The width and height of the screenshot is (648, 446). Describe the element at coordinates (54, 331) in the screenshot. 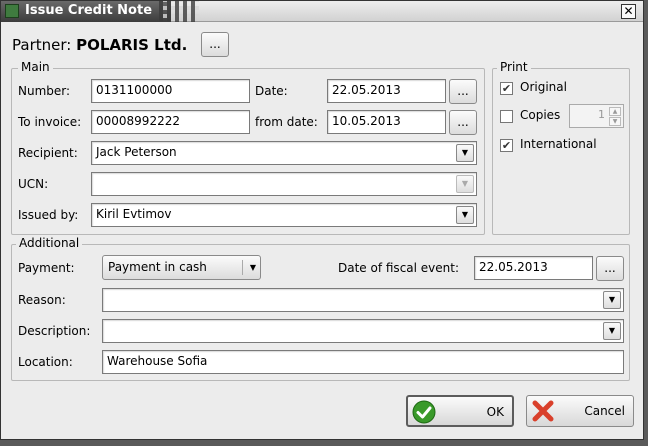

I see `description-label: Description:` at that location.